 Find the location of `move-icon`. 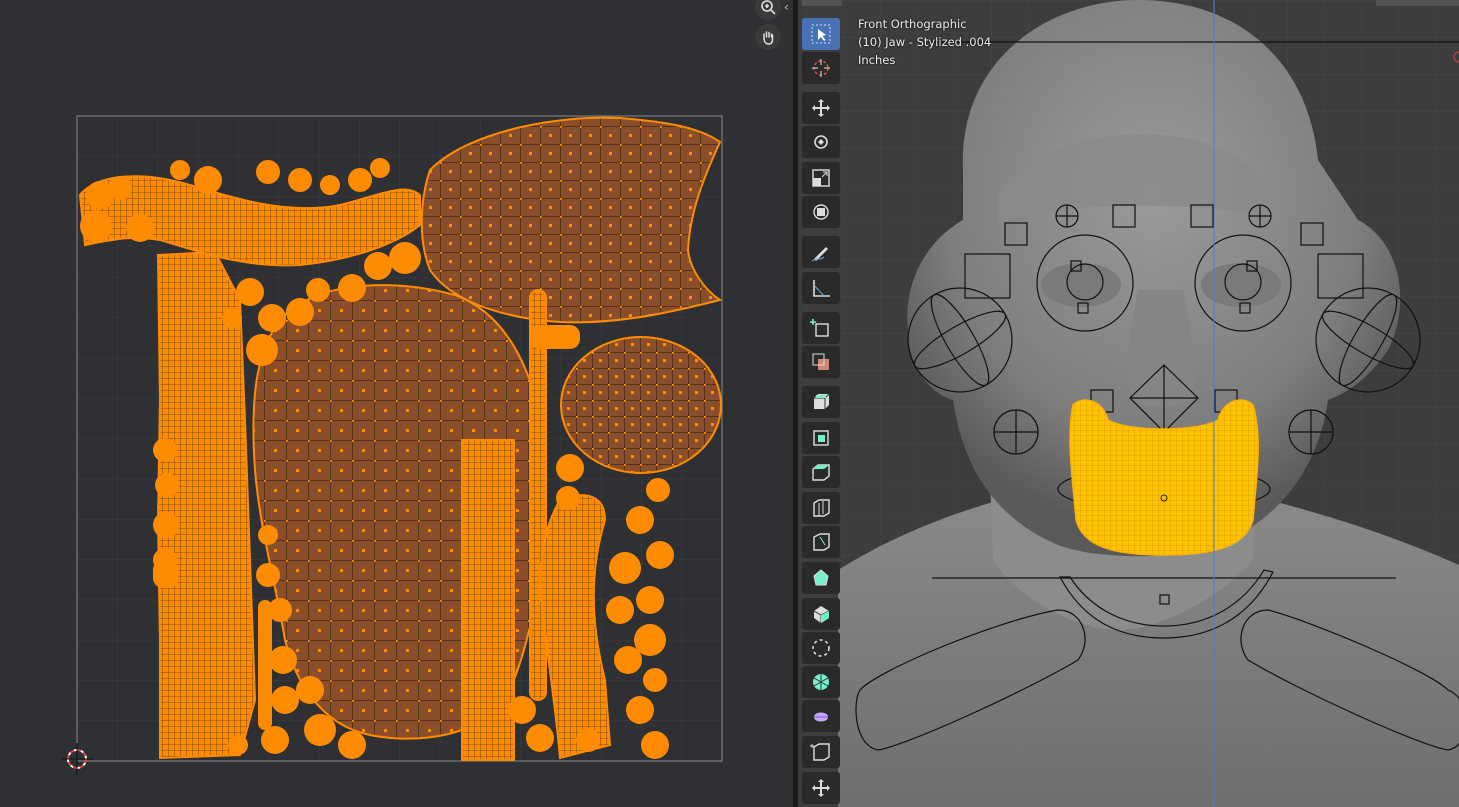

move-icon is located at coordinates (821, 108).